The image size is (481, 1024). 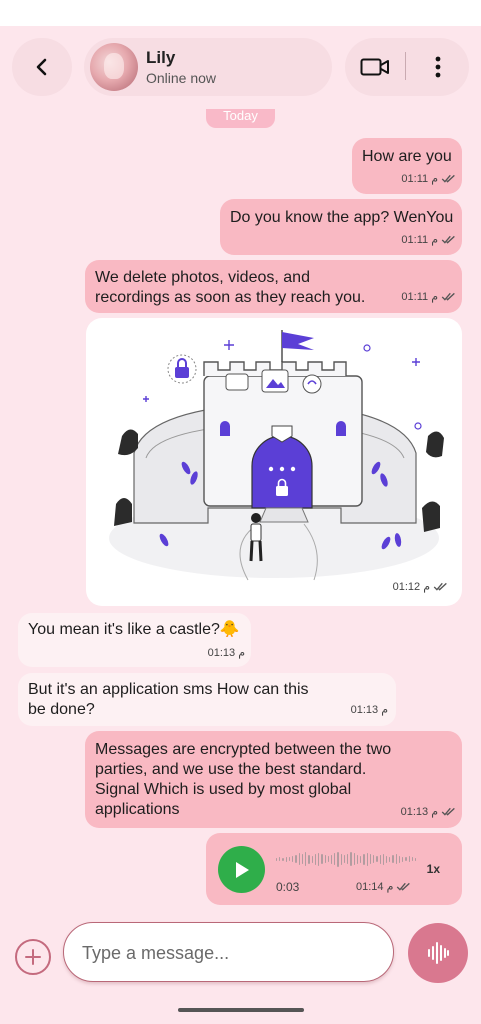 I want to click on avatar, so click(x=114, y=67).